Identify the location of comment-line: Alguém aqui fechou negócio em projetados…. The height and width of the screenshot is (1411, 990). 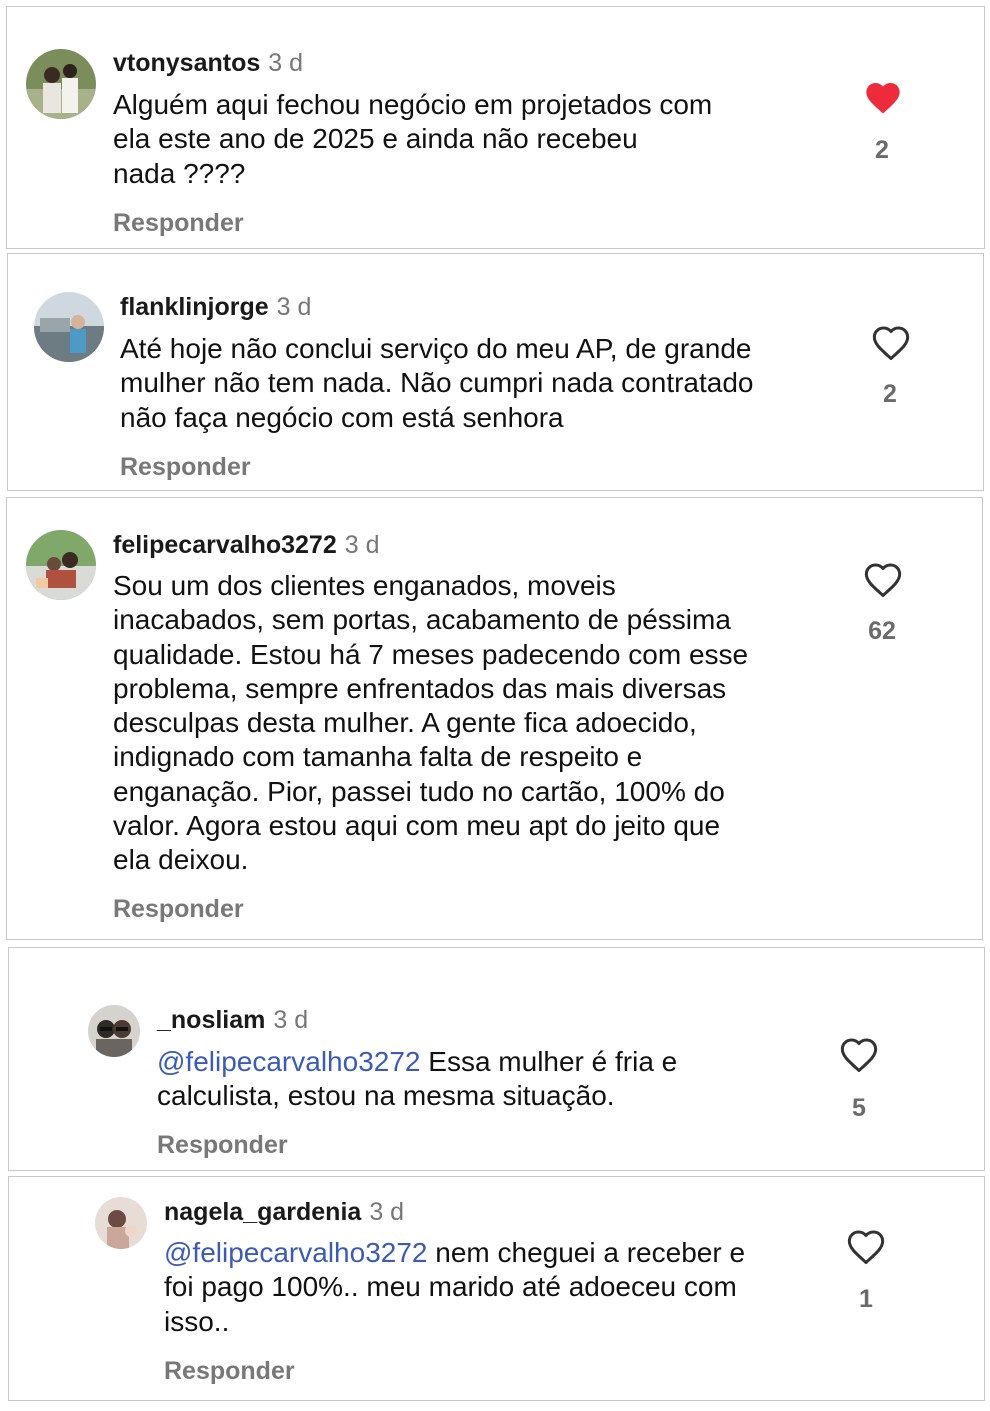
(413, 104).